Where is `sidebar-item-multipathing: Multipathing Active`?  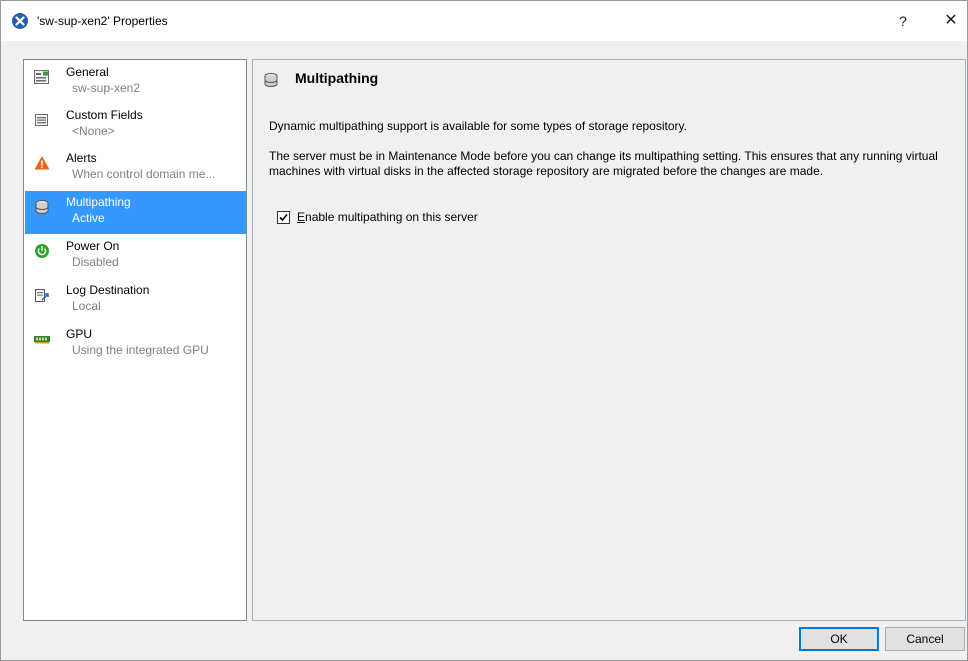
sidebar-item-multipathing: Multipathing Active is located at coordinates (135, 212).